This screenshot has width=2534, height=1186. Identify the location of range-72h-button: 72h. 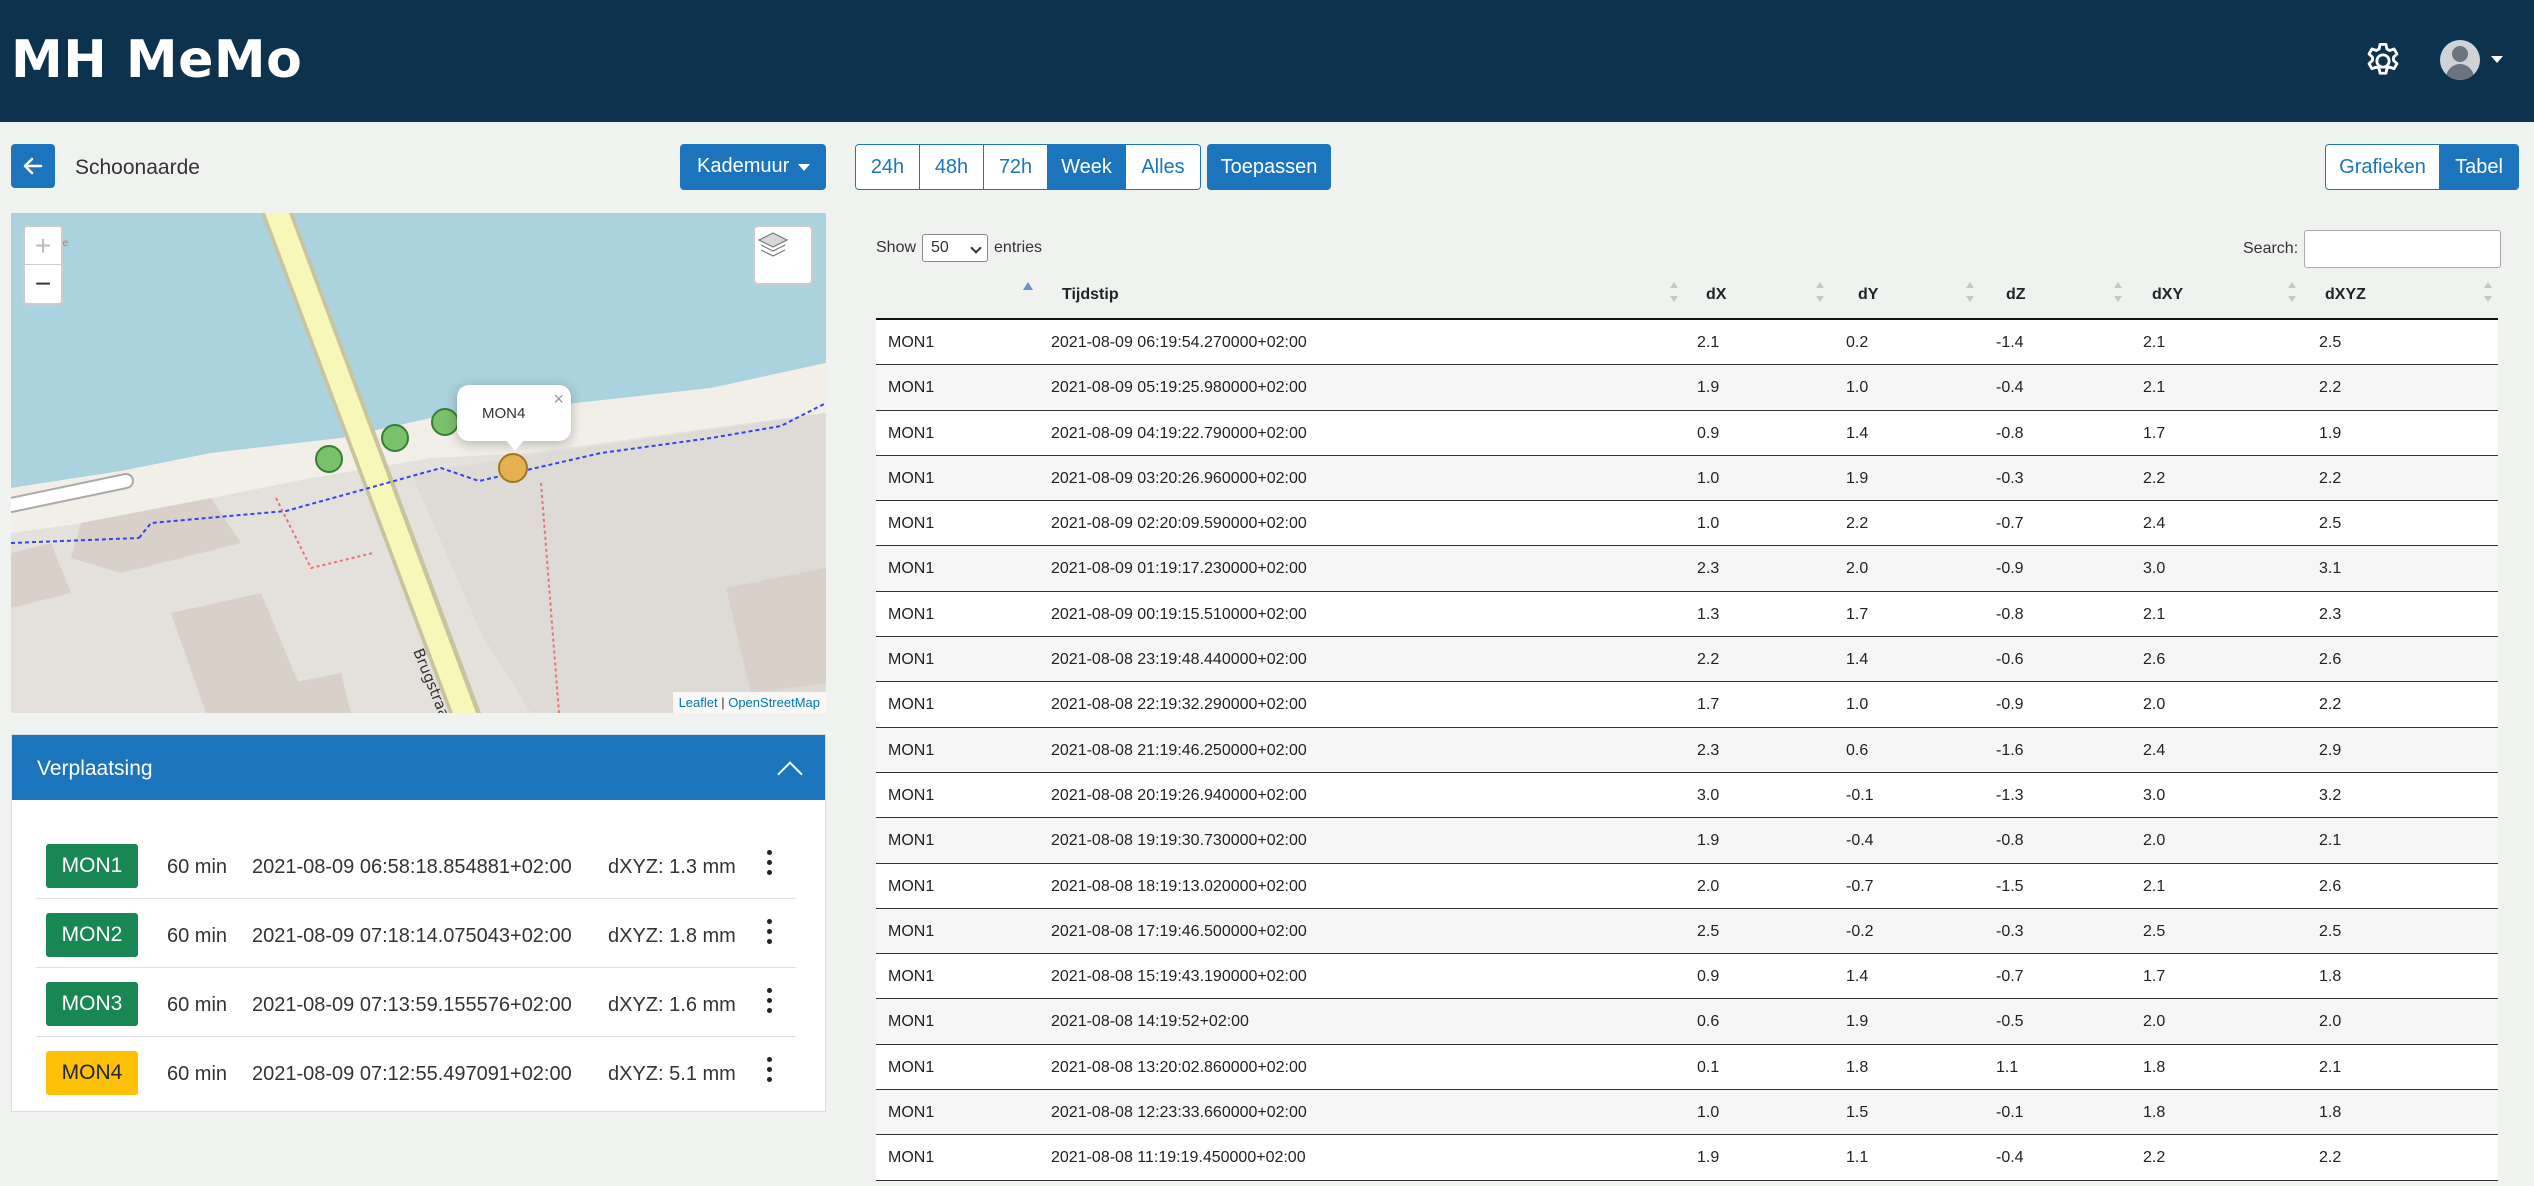
(1016, 167).